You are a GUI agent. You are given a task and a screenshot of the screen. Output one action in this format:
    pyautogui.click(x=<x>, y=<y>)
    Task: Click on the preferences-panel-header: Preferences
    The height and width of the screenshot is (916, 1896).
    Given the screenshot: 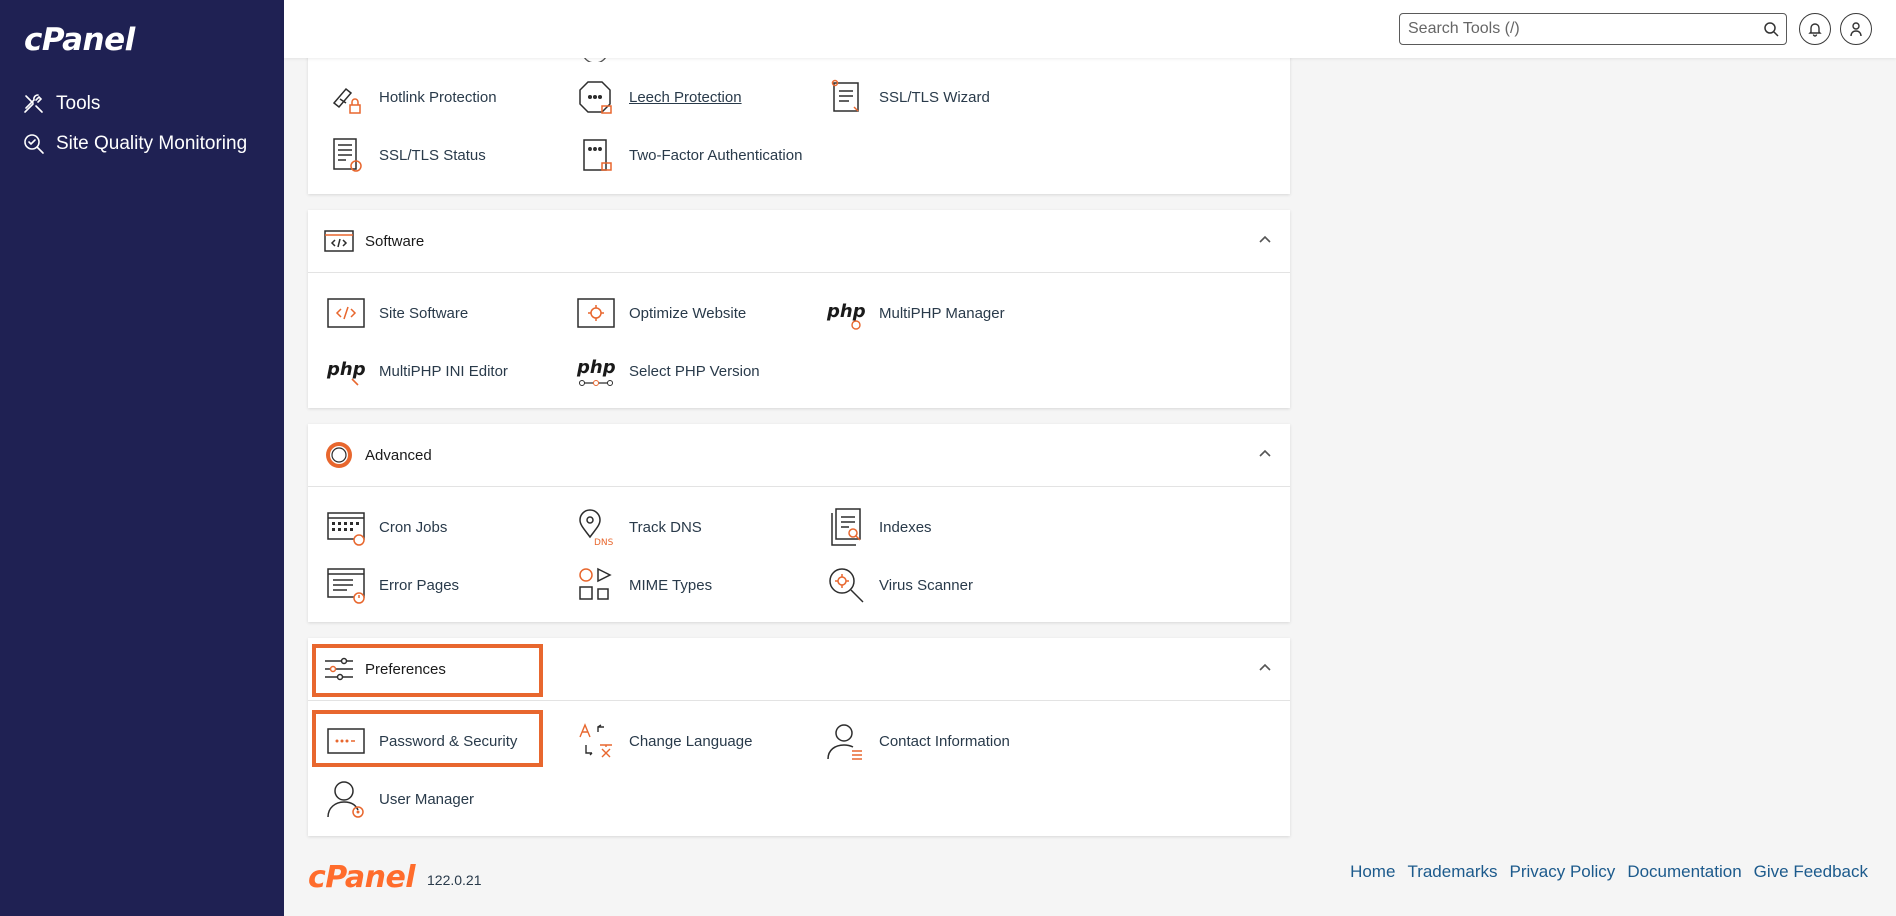 What is the action you would take?
    pyautogui.click(x=799, y=669)
    